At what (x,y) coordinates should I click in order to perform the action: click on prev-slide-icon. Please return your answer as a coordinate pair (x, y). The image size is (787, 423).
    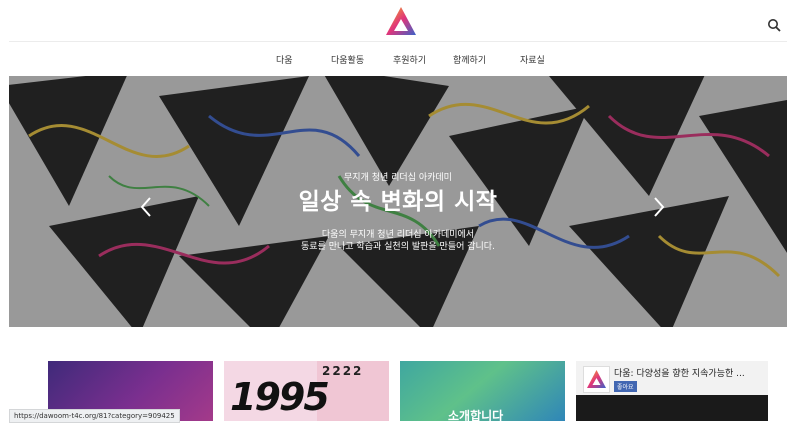
    Looking at the image, I should click on (146, 207).